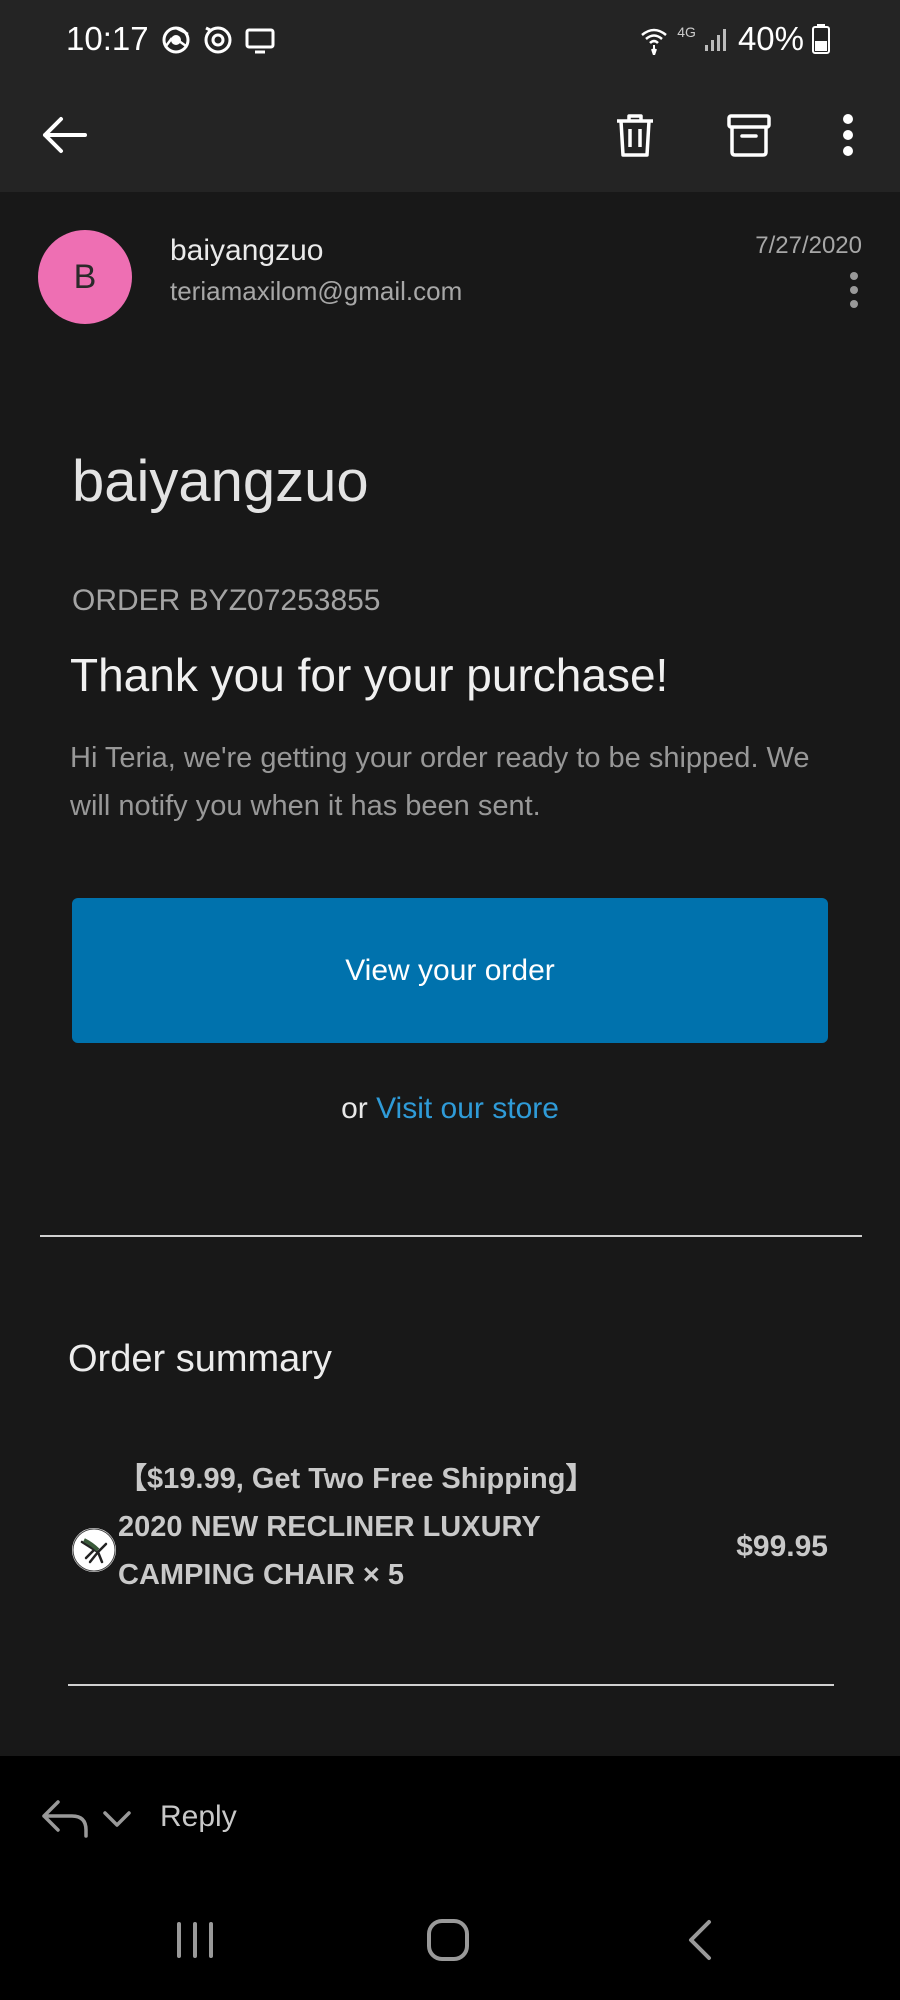  I want to click on visit-store-line: or Visit our store, so click(450, 1109).